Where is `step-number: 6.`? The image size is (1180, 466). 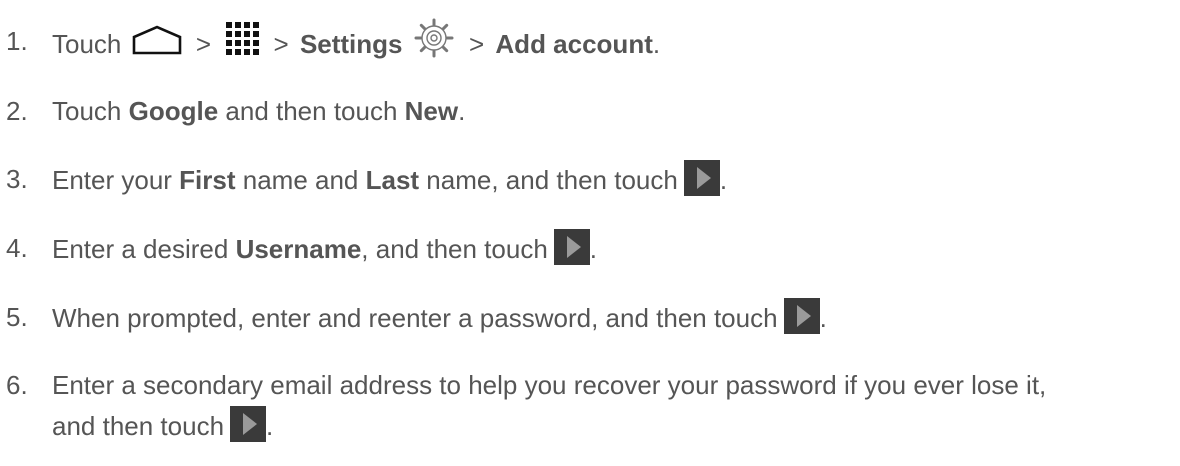 step-number: 6. is located at coordinates (17, 385).